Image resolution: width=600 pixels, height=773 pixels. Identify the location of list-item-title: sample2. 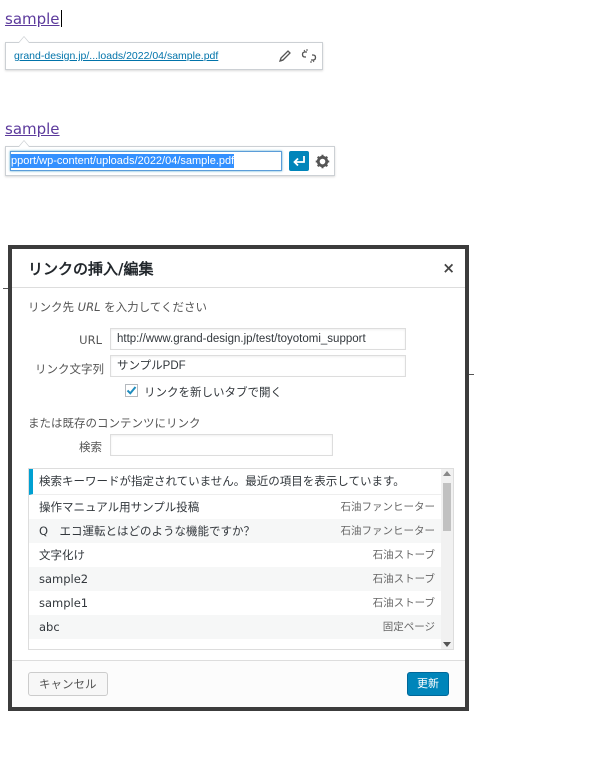
(64, 579).